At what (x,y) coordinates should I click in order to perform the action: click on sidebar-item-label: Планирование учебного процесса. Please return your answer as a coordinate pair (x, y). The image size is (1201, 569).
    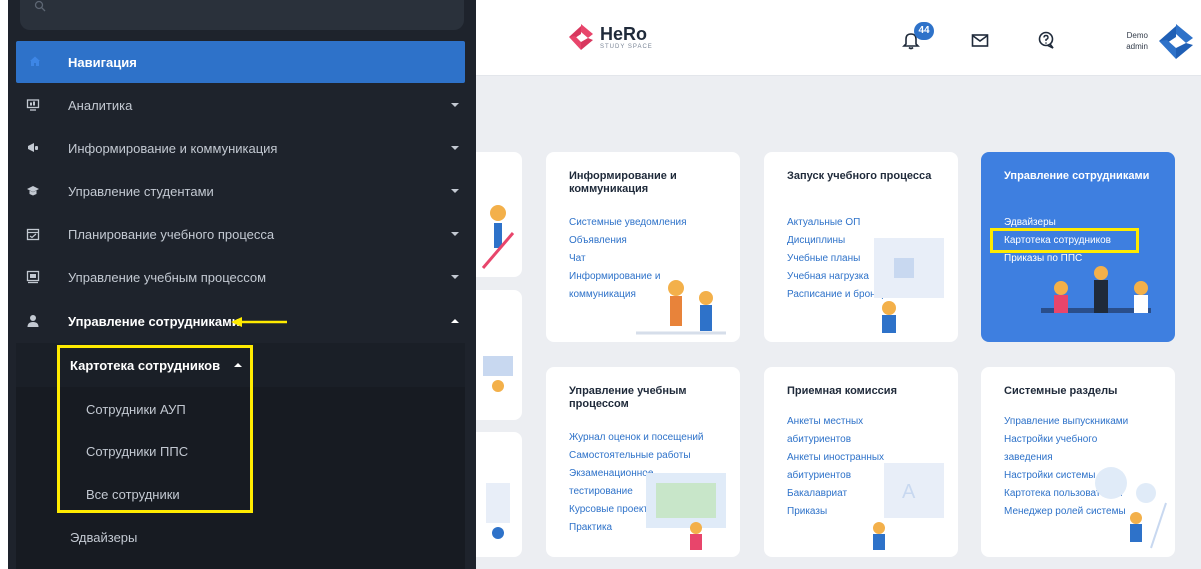
    Looking at the image, I should click on (171, 234).